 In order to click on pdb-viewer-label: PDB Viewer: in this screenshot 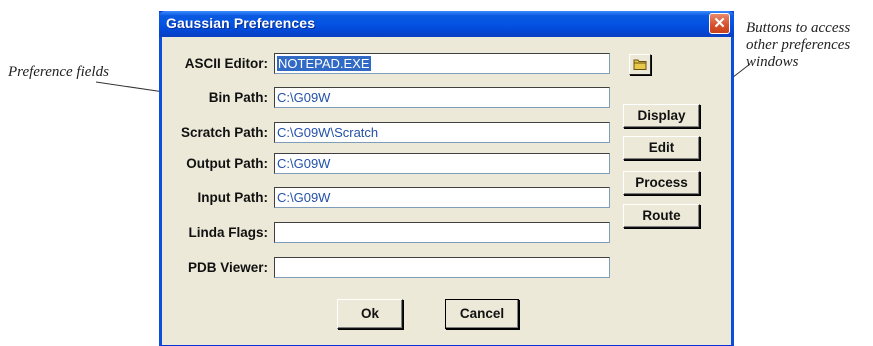, I will do `click(227, 267)`.